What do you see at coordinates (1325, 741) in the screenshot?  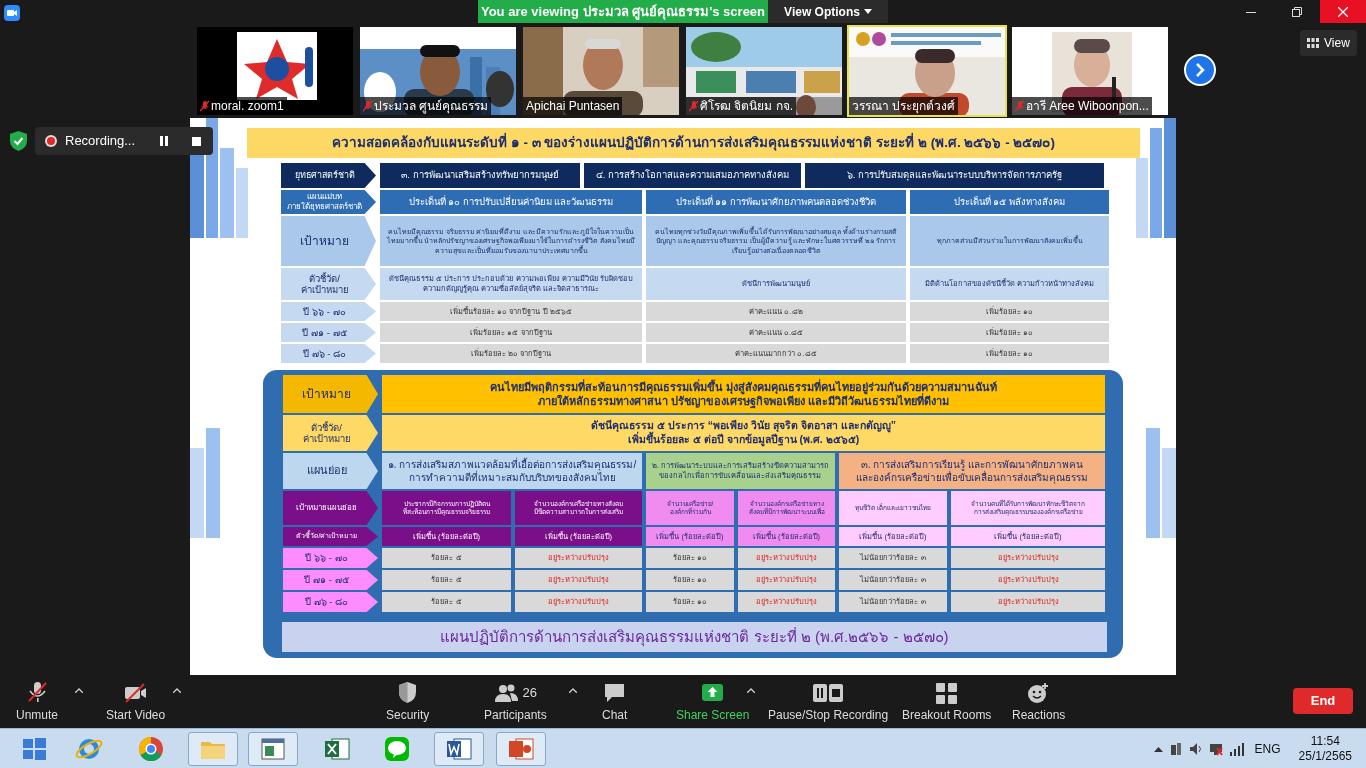 I see `clock-time: 11:54` at bounding box center [1325, 741].